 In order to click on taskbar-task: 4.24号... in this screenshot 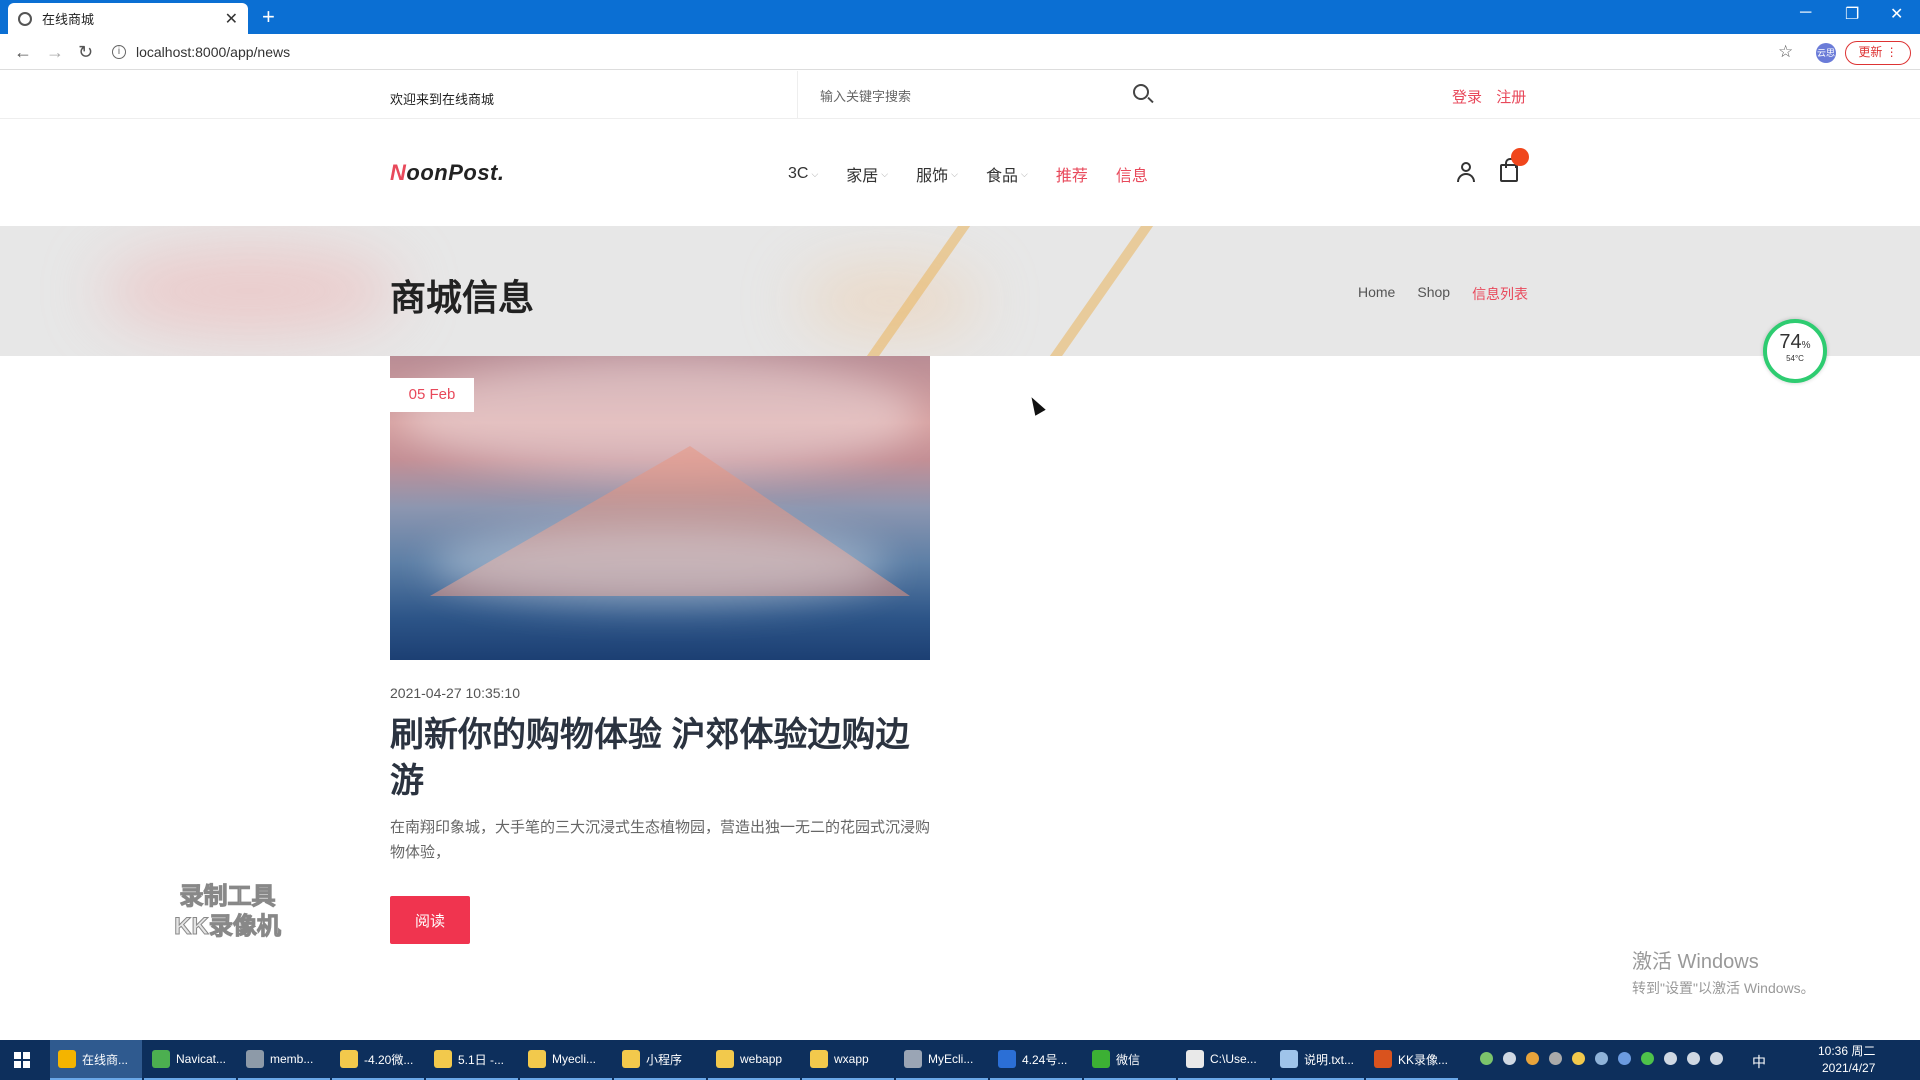, I will do `click(1036, 1060)`.